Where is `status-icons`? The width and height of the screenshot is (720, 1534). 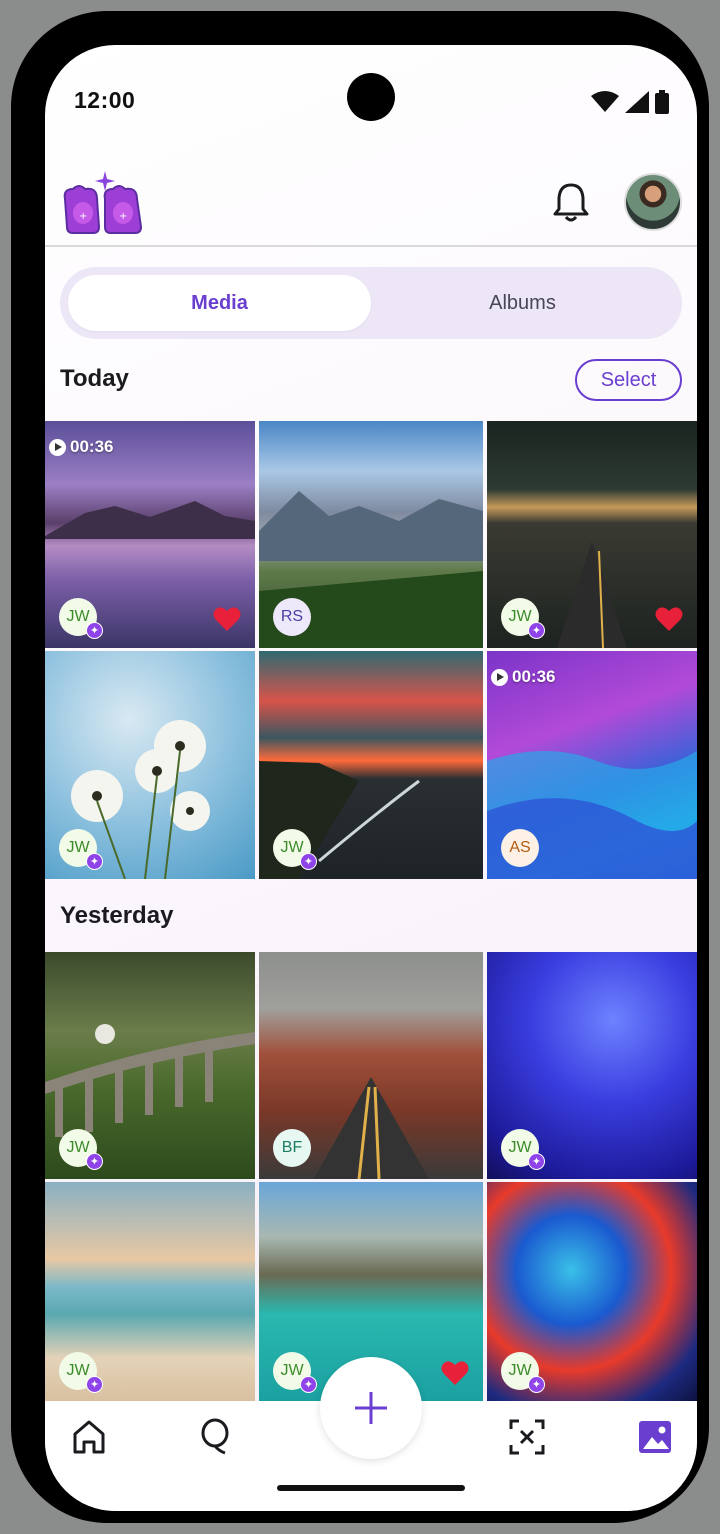 status-icons is located at coordinates (630, 102).